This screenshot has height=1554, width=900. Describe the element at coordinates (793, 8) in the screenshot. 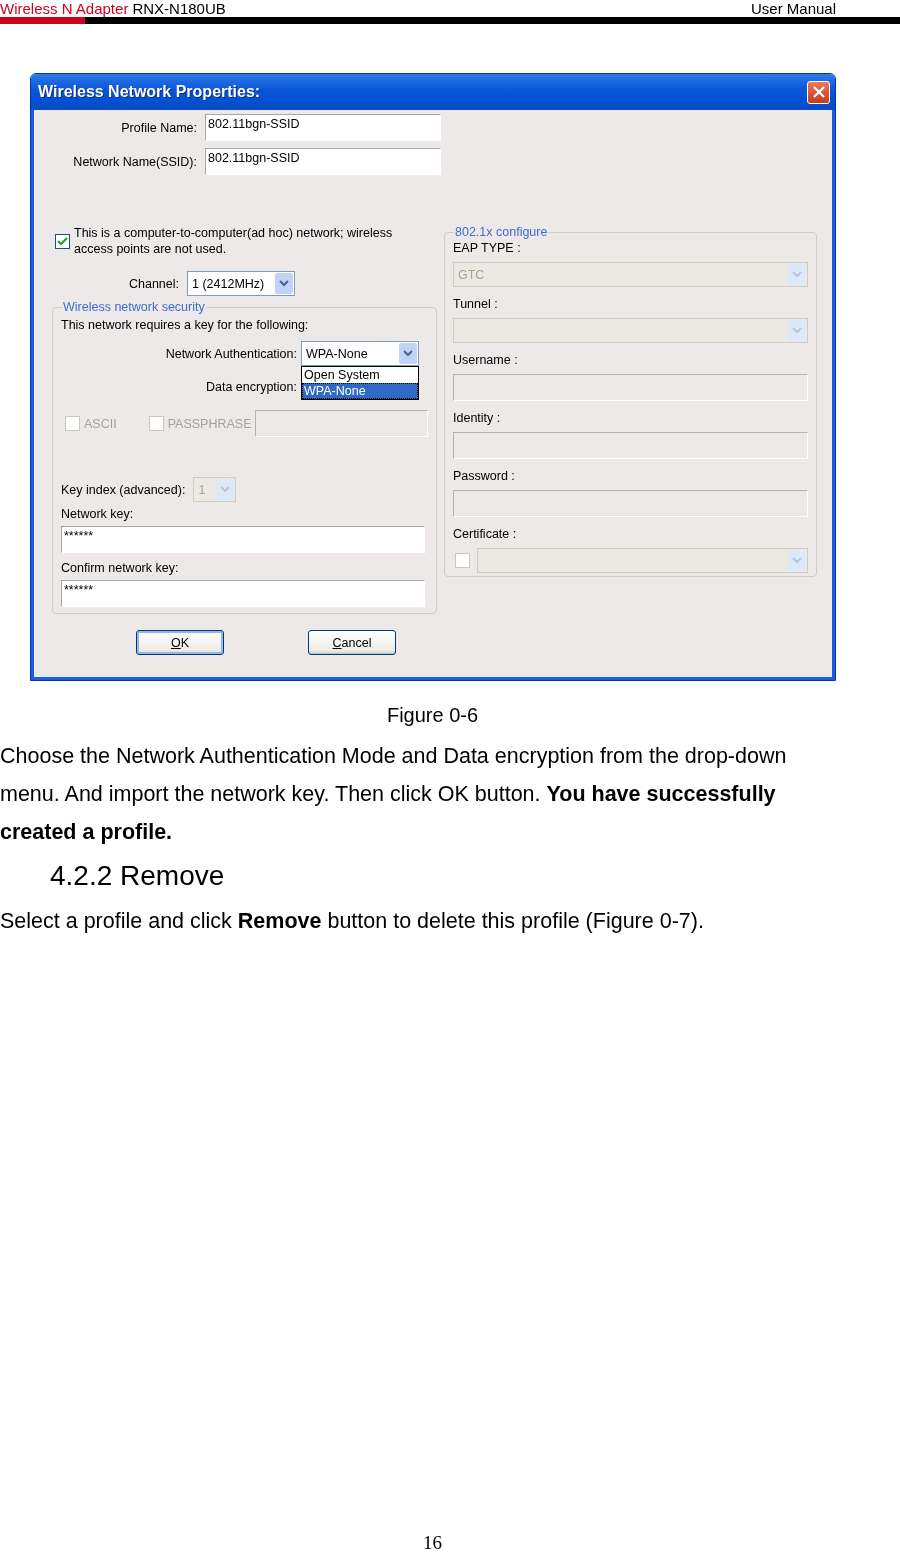

I see `document-title: User Manual` at that location.